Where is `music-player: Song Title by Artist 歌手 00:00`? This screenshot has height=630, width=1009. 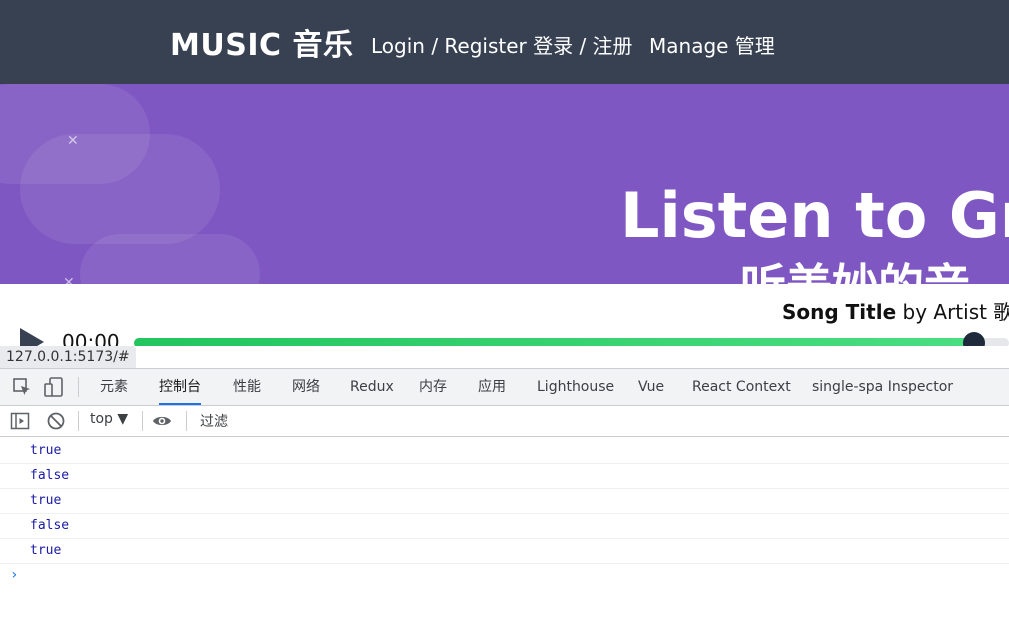
music-player: Song Title by Artist 歌手 00:00 is located at coordinates (504, 315).